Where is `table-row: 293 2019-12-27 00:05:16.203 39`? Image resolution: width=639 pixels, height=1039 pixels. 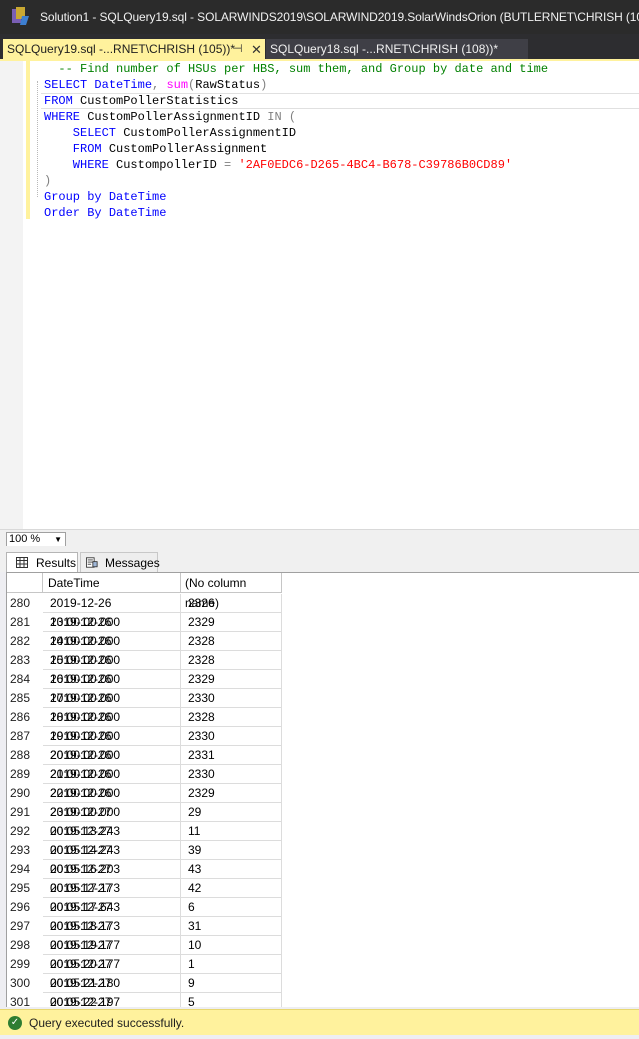
table-row: 293 2019-12-27 00:05:16.203 39 is located at coordinates (144, 858).